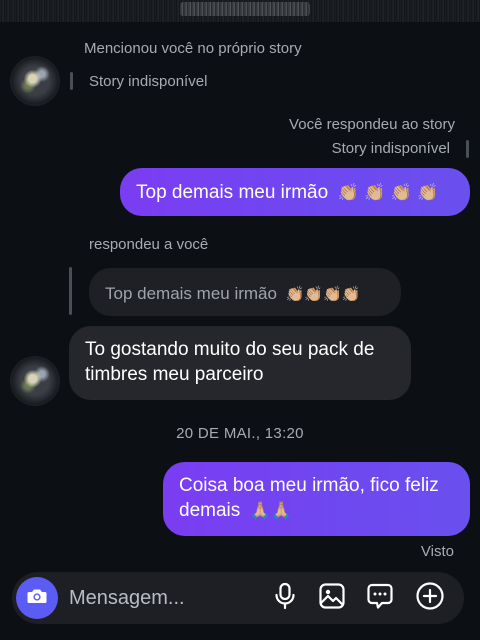  I want to click on camera-icon, so click(37, 598).